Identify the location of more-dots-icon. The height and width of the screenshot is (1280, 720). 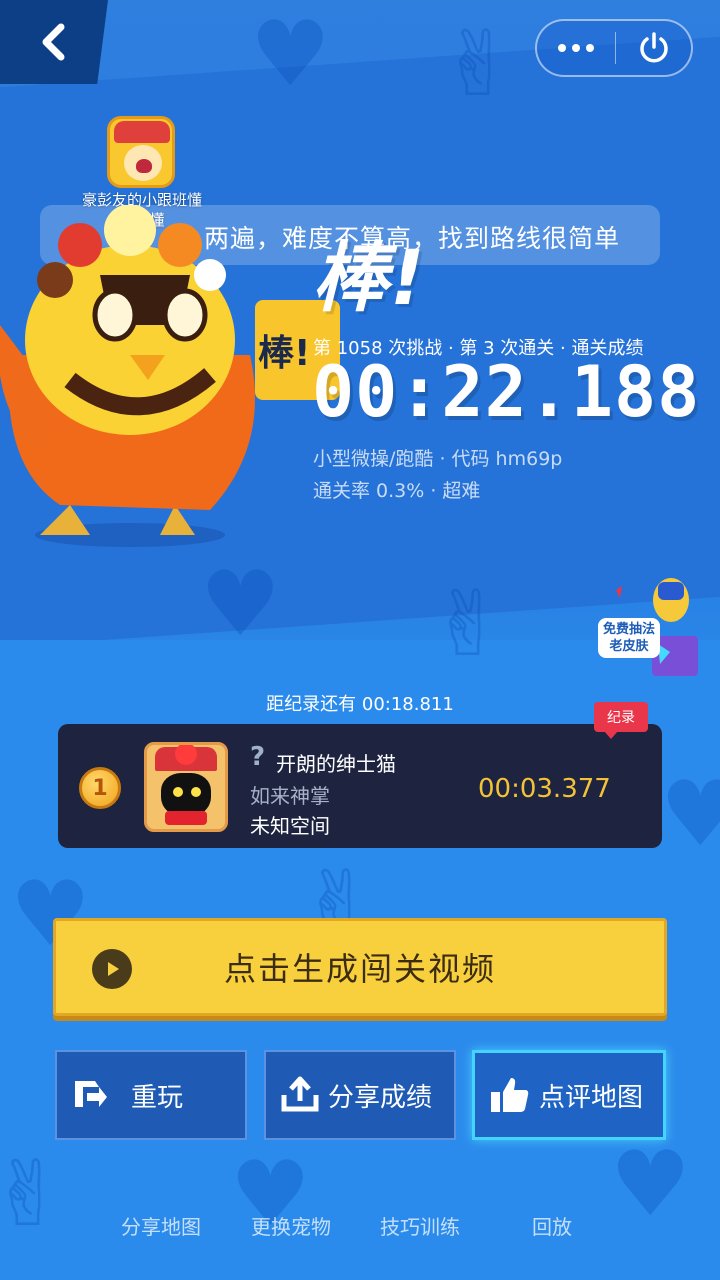
(576, 48).